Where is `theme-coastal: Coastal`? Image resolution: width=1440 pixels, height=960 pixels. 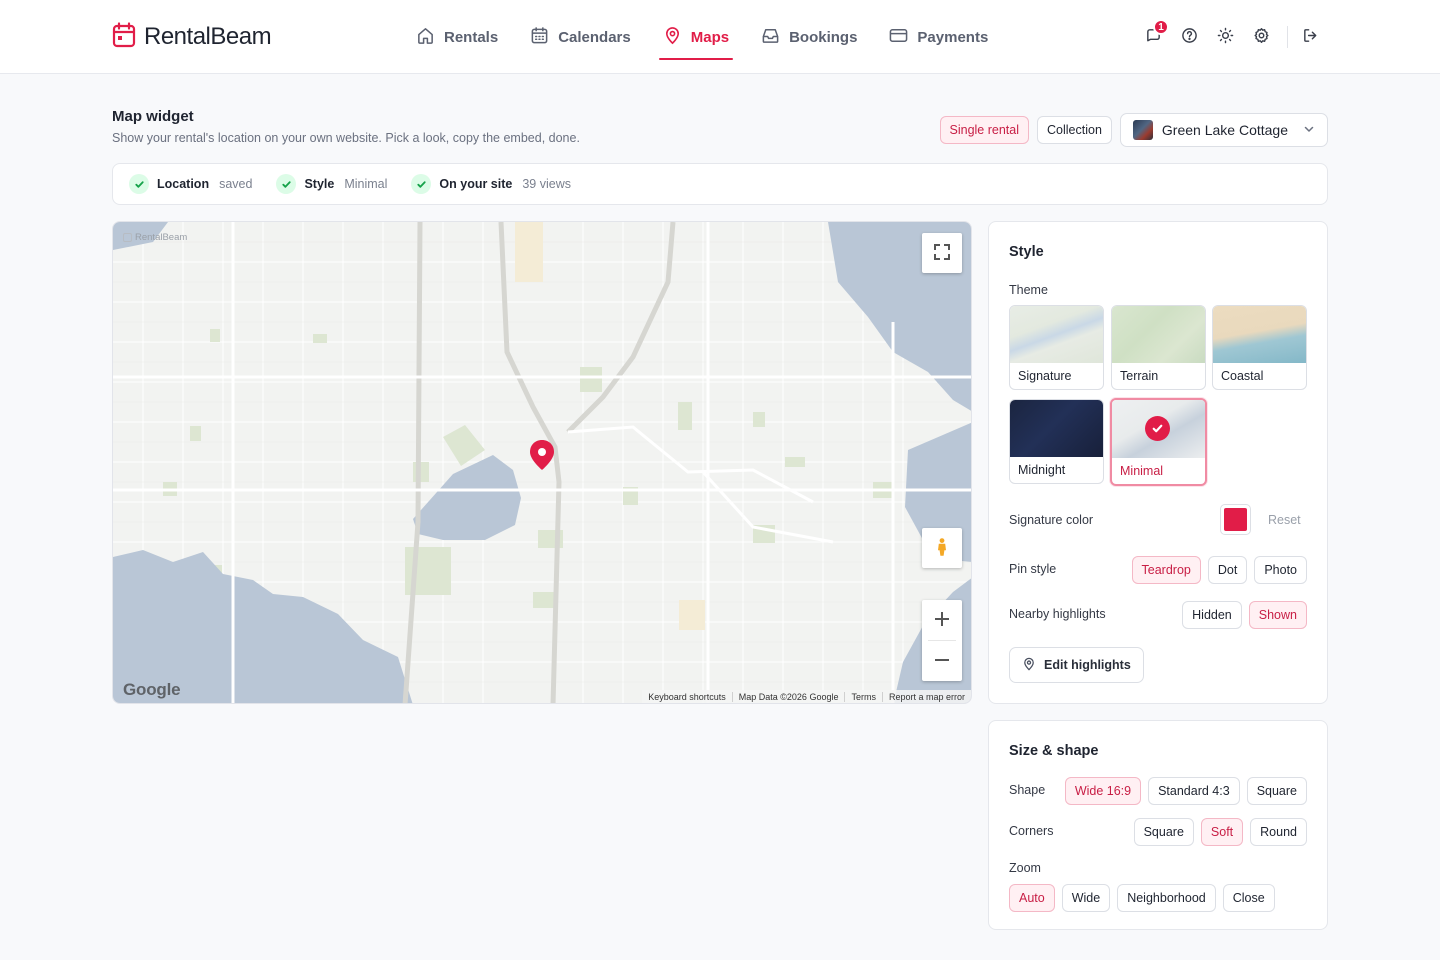
theme-coastal: Coastal is located at coordinates (1259, 347).